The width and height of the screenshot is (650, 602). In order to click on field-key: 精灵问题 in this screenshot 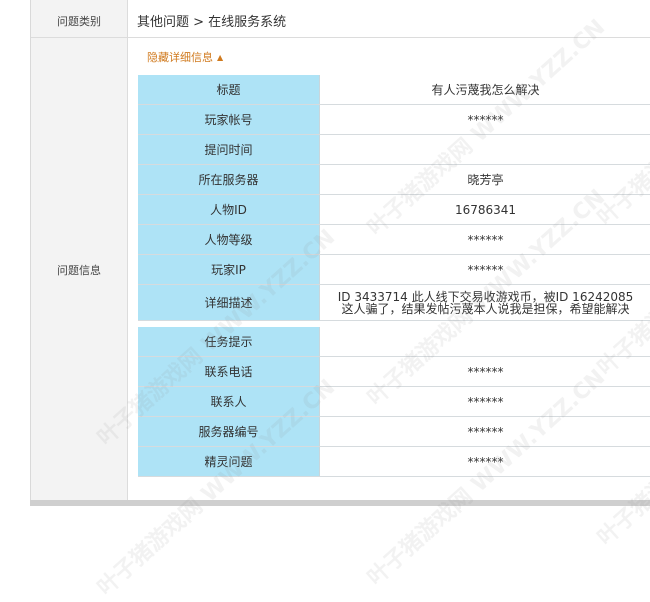, I will do `click(229, 462)`.